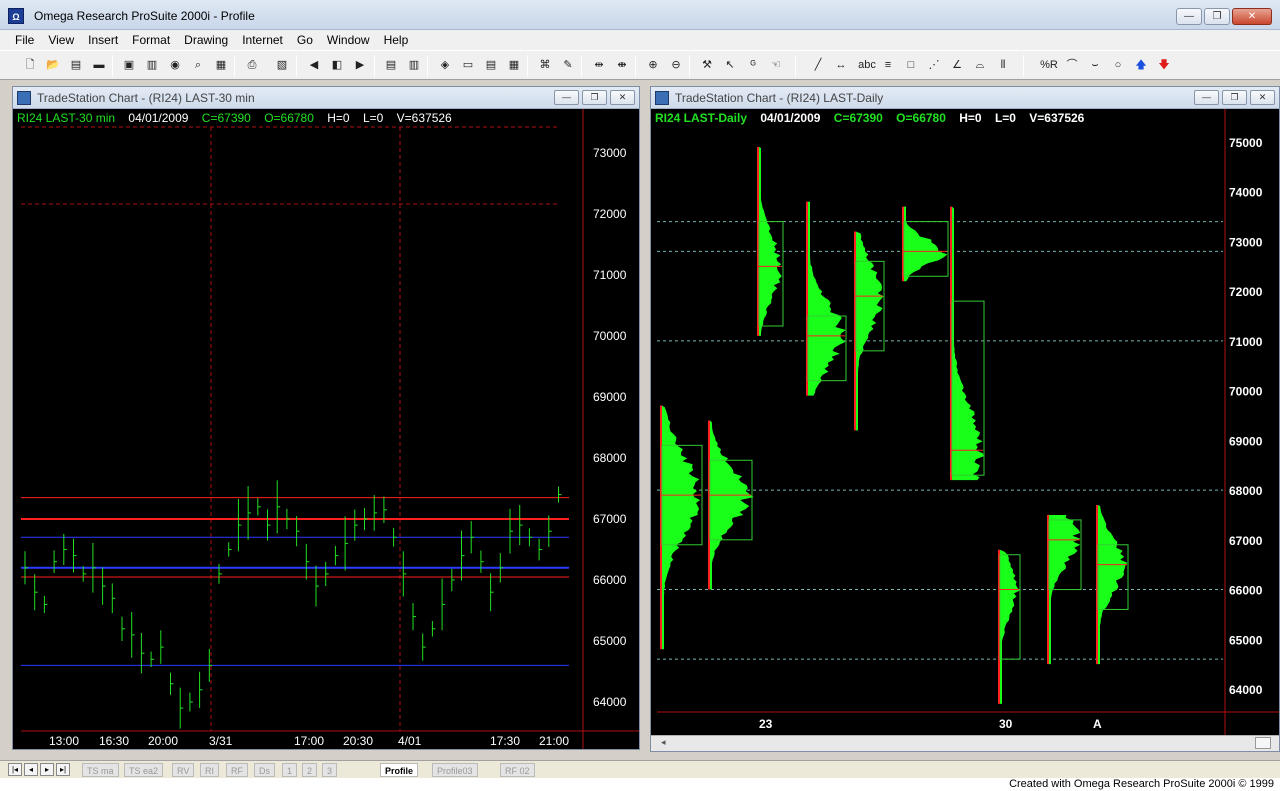 Image resolution: width=1280 pixels, height=791 pixels. I want to click on pointer-icon: ↖, so click(730, 65).